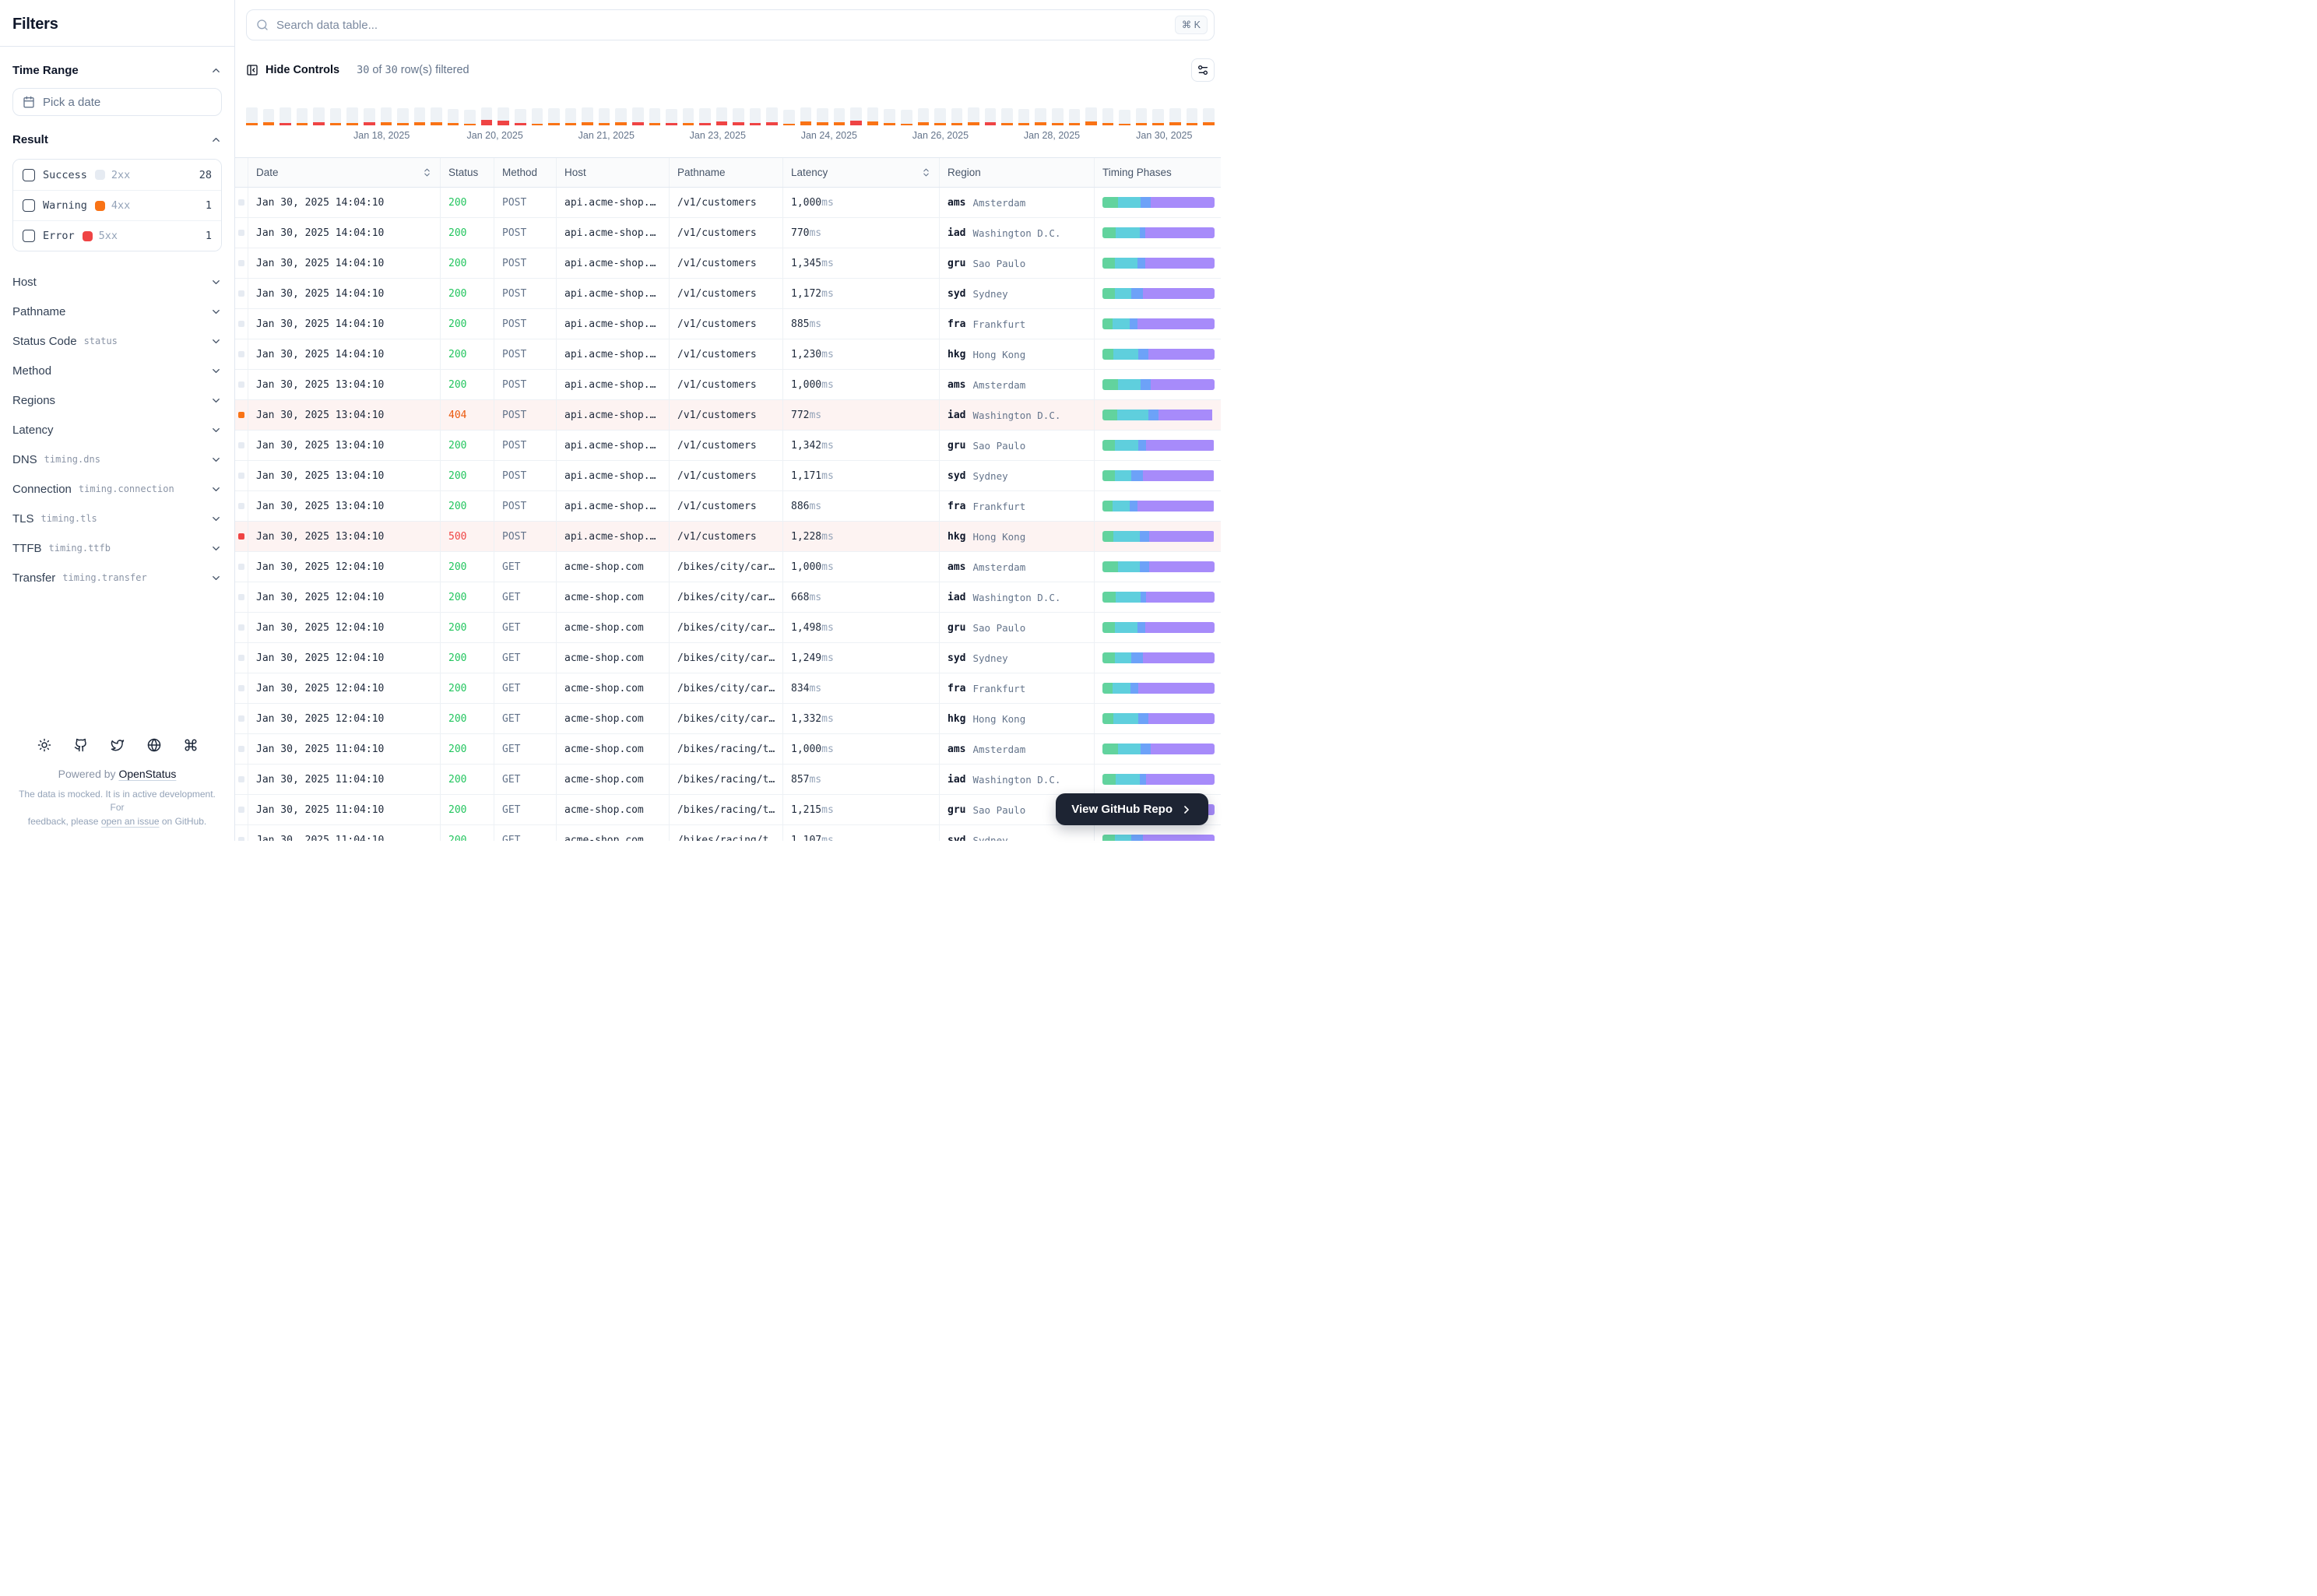  What do you see at coordinates (81, 745) in the screenshot?
I see `github-icon` at bounding box center [81, 745].